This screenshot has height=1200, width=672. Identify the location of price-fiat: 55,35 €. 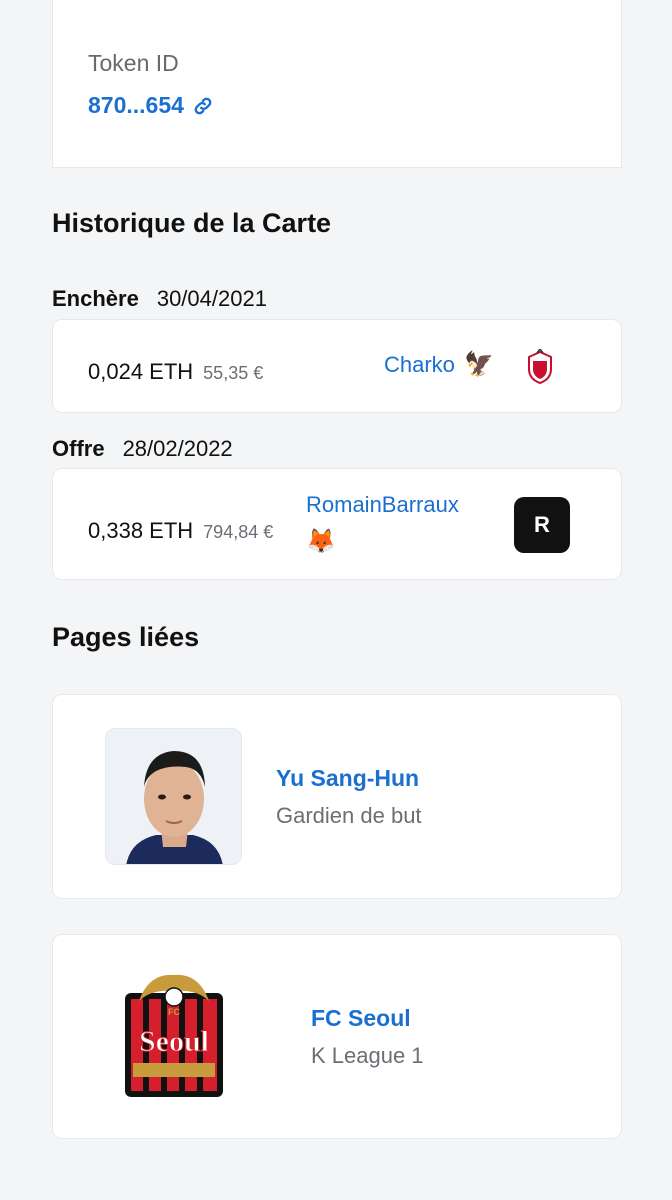
(233, 373).